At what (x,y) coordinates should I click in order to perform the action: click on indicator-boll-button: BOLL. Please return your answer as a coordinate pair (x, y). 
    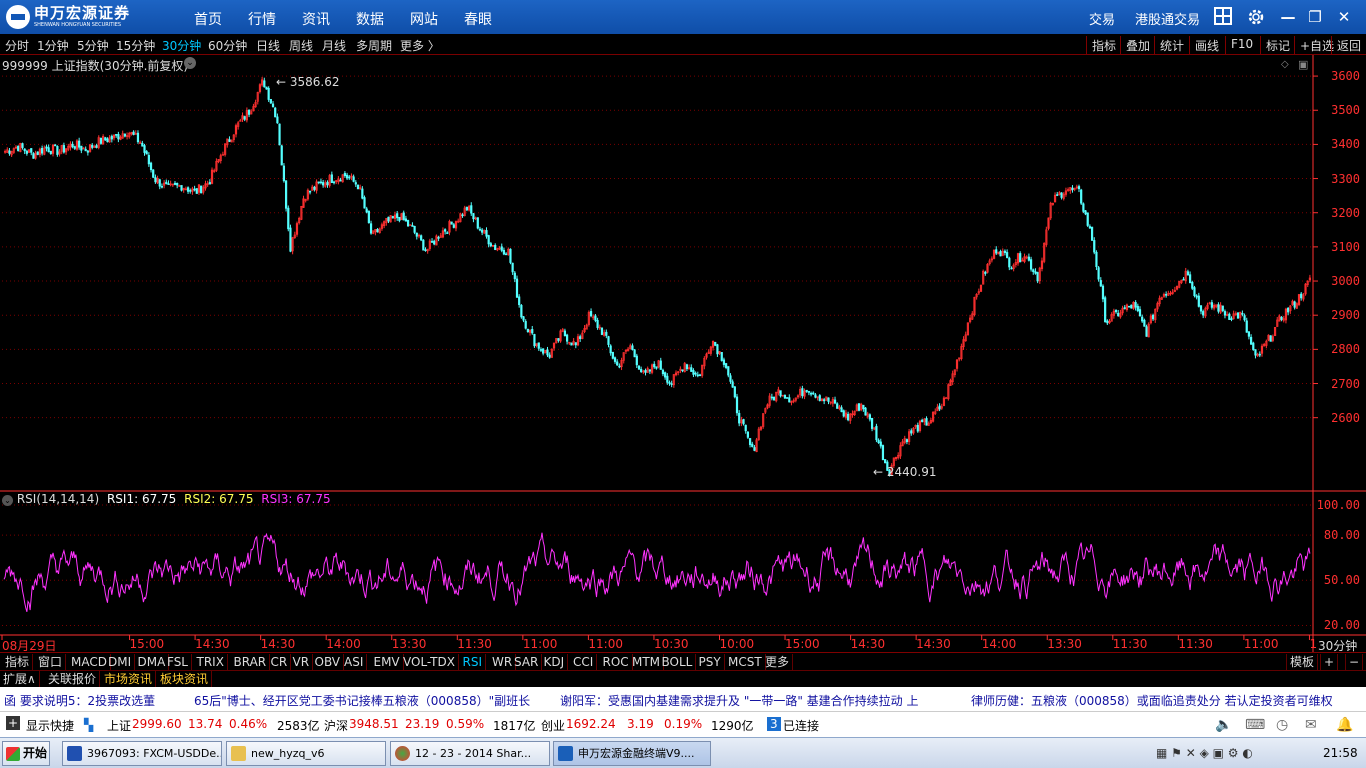
    Looking at the image, I should click on (678, 662).